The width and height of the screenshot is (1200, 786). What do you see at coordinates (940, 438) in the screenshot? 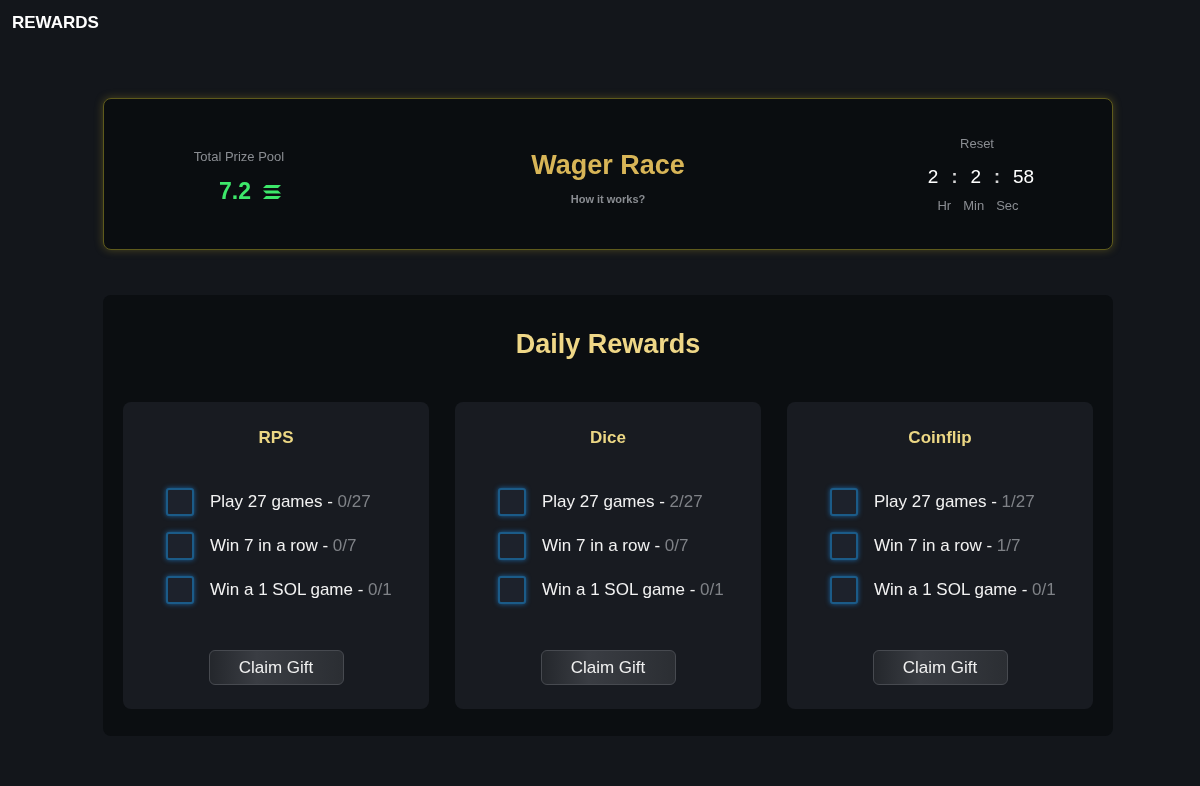
I see `game-title: Coinflip` at bounding box center [940, 438].